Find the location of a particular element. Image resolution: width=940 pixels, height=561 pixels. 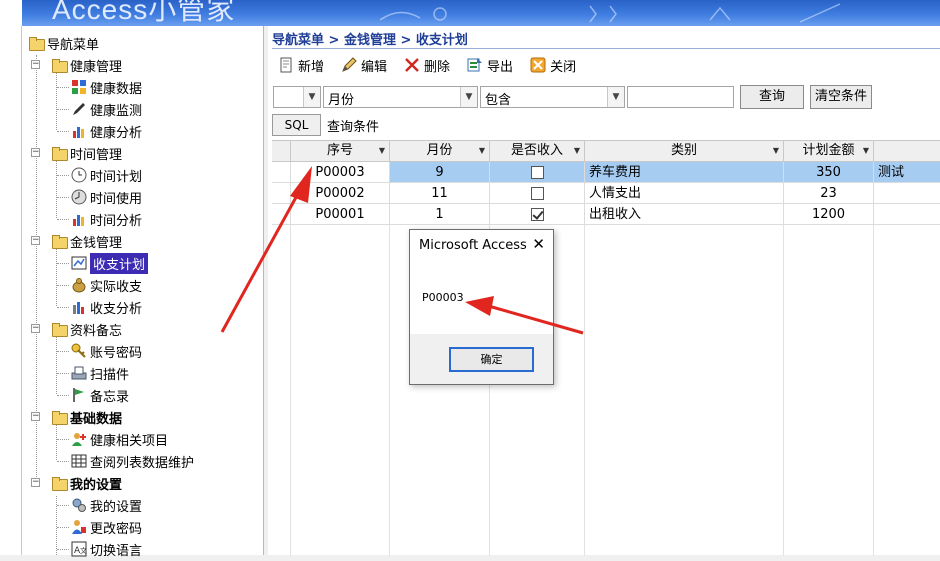

value-input is located at coordinates (680, 97).